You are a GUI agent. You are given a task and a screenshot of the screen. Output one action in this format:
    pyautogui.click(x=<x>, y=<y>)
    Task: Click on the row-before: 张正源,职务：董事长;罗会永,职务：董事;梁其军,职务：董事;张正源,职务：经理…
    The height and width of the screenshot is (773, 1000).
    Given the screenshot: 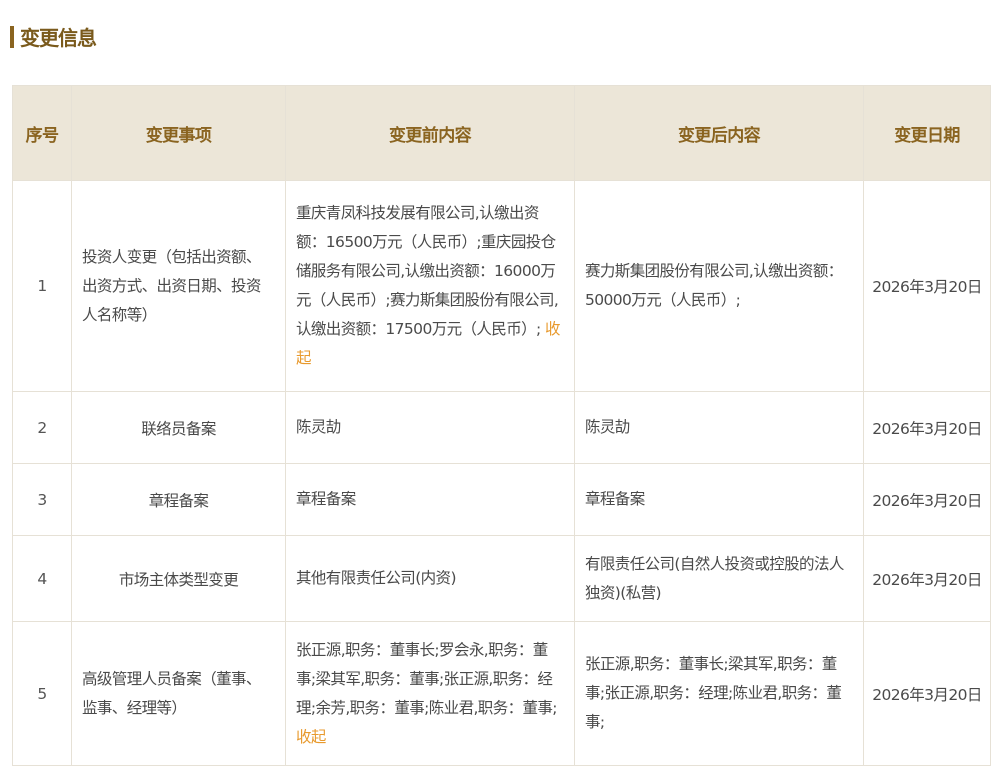 What is the action you would take?
    pyautogui.click(x=430, y=693)
    